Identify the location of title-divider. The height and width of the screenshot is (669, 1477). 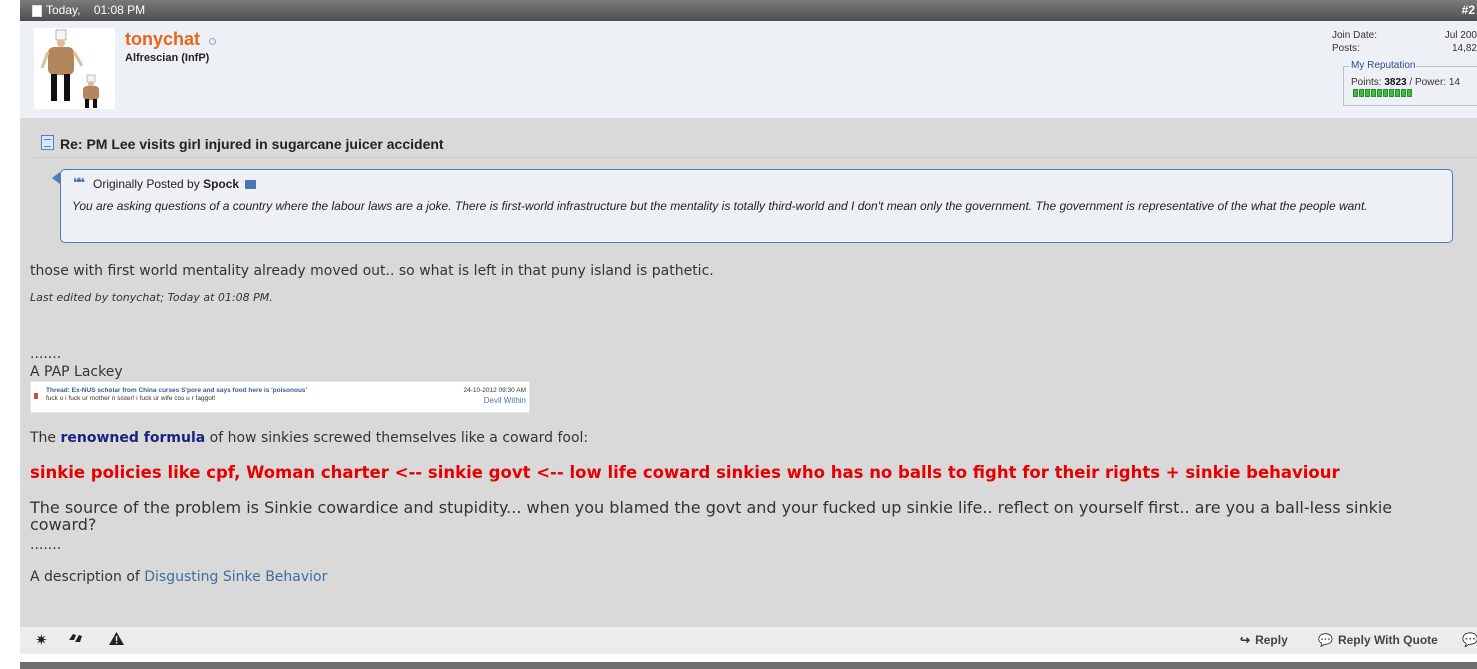
(755, 157).